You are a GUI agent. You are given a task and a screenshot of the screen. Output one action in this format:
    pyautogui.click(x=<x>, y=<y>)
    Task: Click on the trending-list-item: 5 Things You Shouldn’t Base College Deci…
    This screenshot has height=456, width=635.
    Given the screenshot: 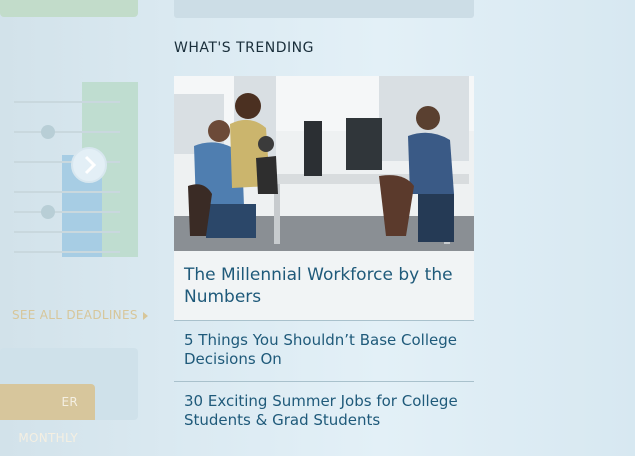 What is the action you would take?
    pyautogui.click(x=324, y=350)
    